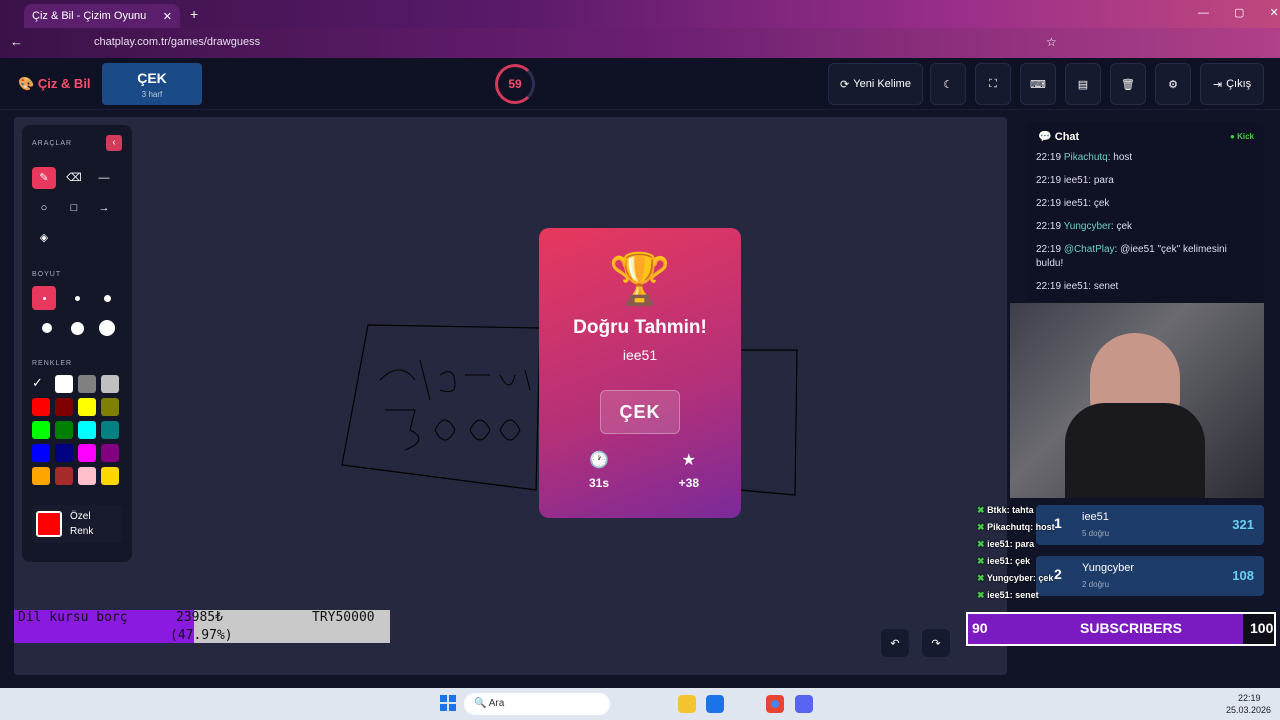 Image resolution: width=1280 pixels, height=720 pixels. Describe the element at coordinates (104, 178) in the screenshot. I see `line-icon: —` at that location.